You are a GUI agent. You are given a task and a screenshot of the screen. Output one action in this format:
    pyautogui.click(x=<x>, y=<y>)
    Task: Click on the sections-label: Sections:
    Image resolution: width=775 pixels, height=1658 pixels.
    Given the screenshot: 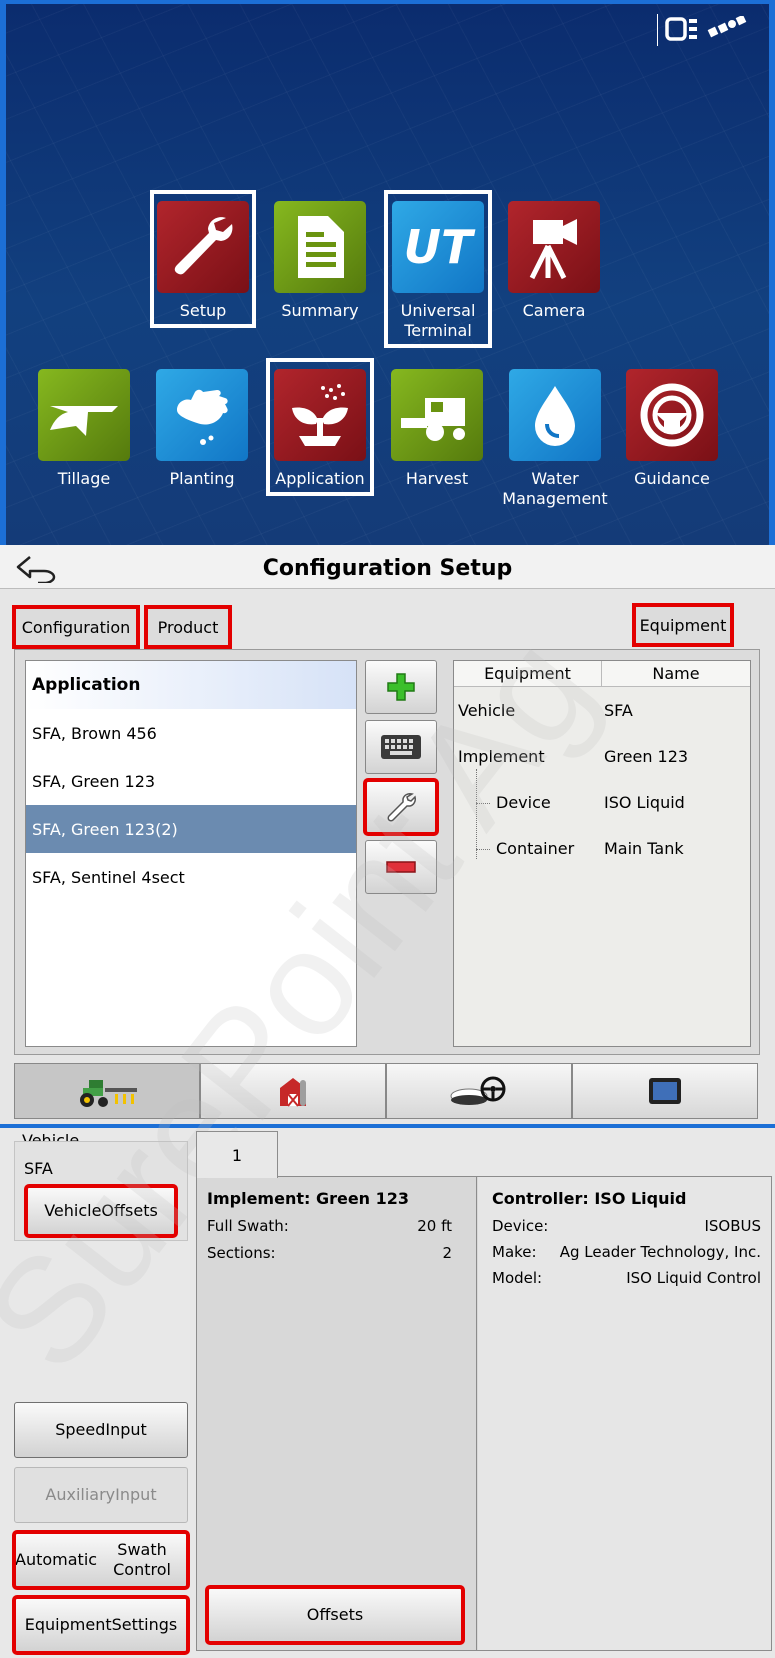 What is the action you would take?
    pyautogui.click(x=241, y=1253)
    